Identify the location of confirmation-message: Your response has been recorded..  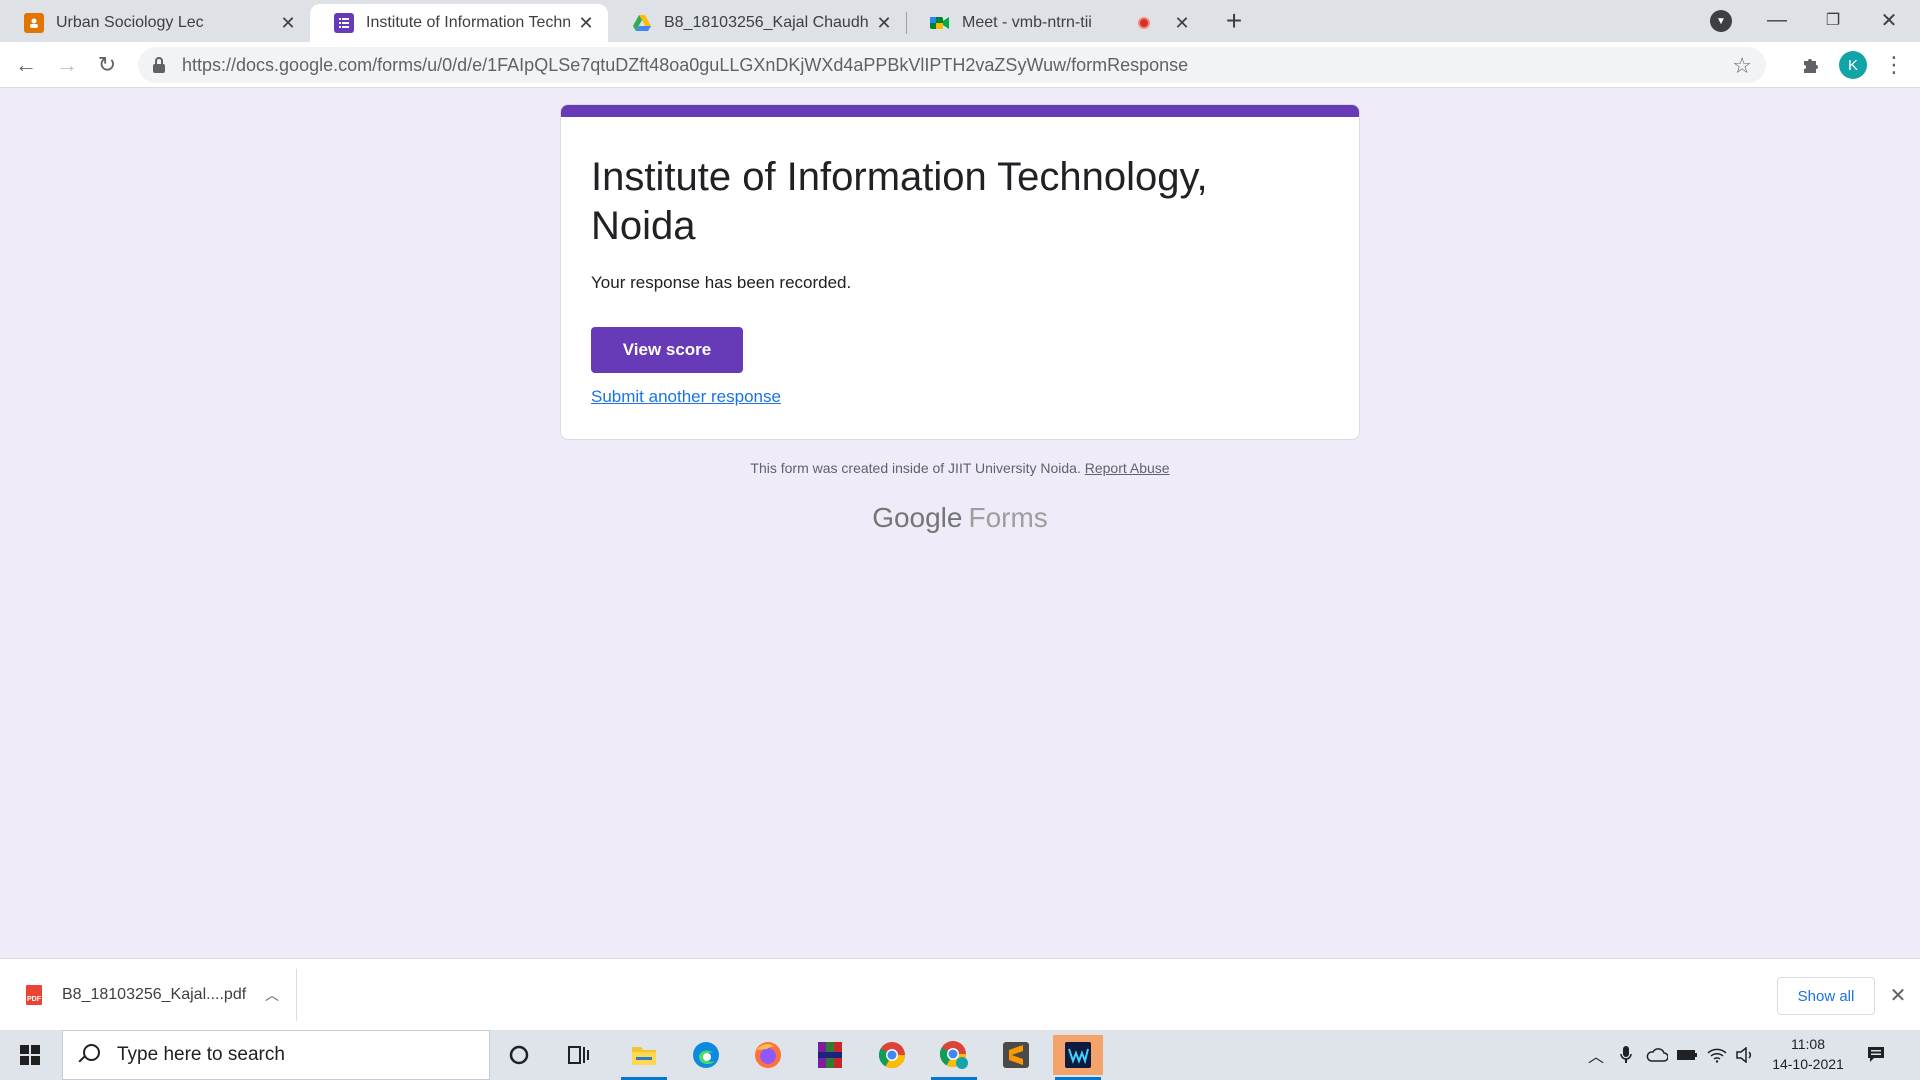
(721, 282).